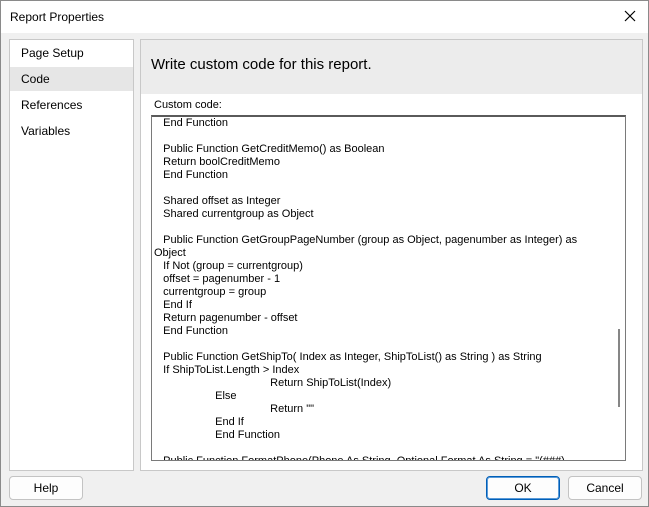 This screenshot has height=507, width=649. I want to click on close-button, so click(630, 17).